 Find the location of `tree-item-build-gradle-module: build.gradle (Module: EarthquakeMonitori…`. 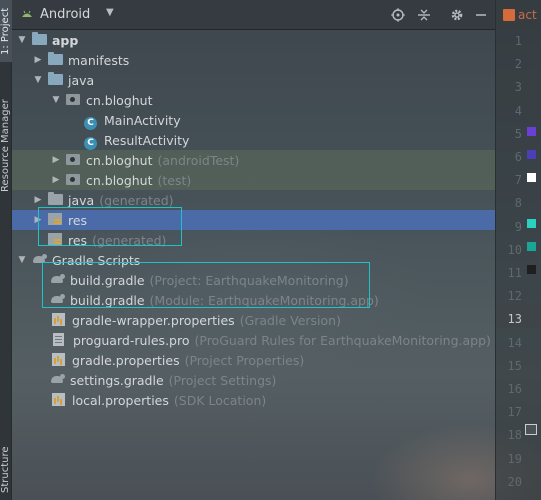

tree-item-build-gradle-module: build.gradle (Module: EarthquakeMonitori… is located at coordinates (253, 300).